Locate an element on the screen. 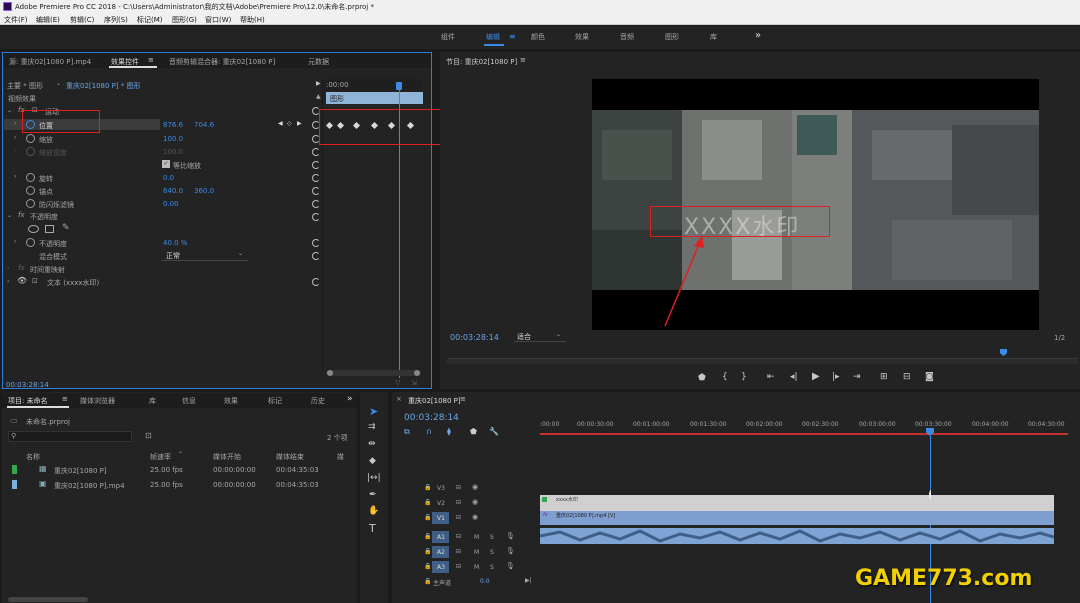 The height and width of the screenshot is (603, 1080). mark-in-icon: { is located at coordinates (725, 377).